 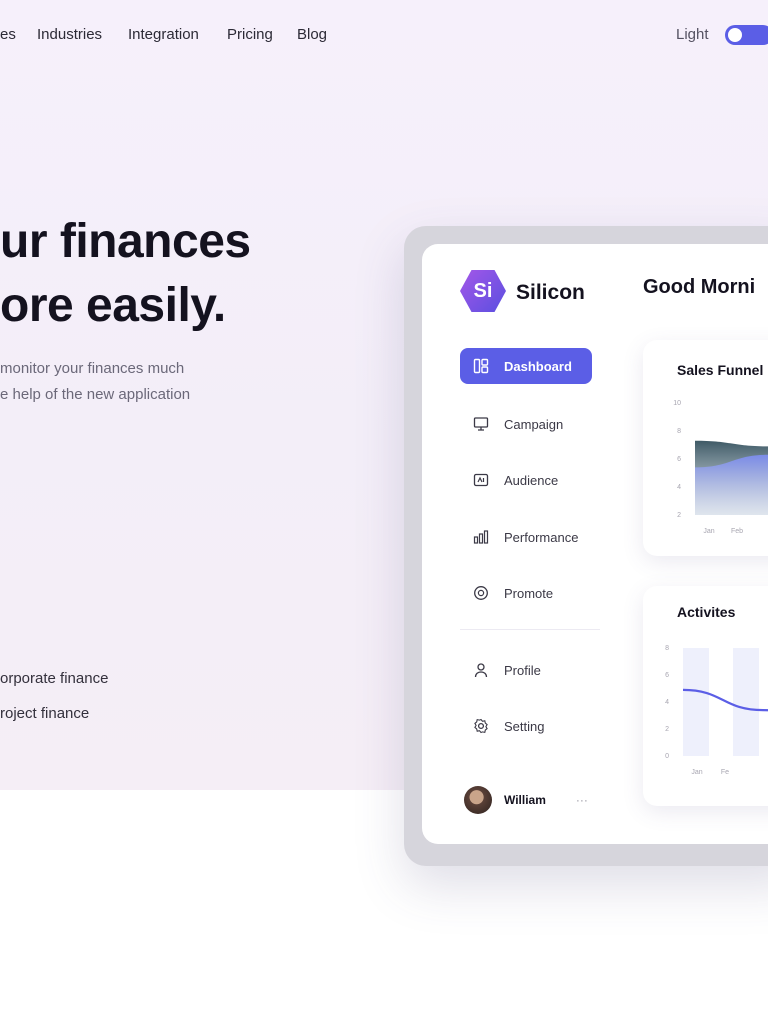 What do you see at coordinates (113, 305) in the screenshot?
I see `hero-title-line: ore easily.` at bounding box center [113, 305].